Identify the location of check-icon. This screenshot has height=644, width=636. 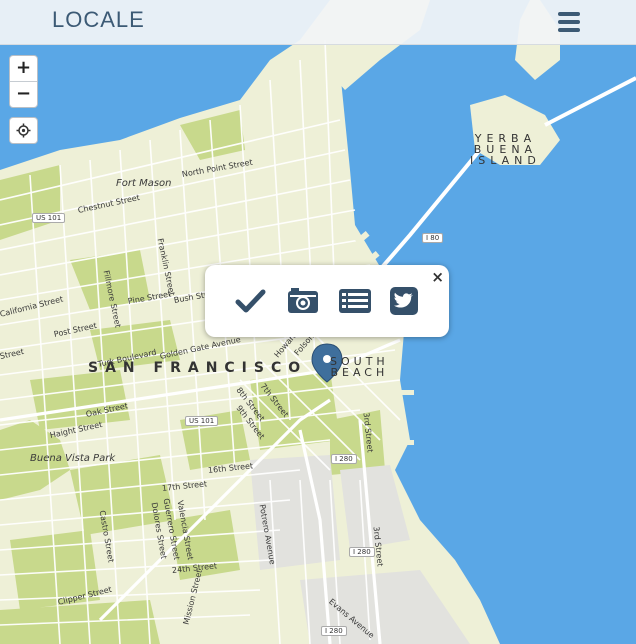
(250, 301).